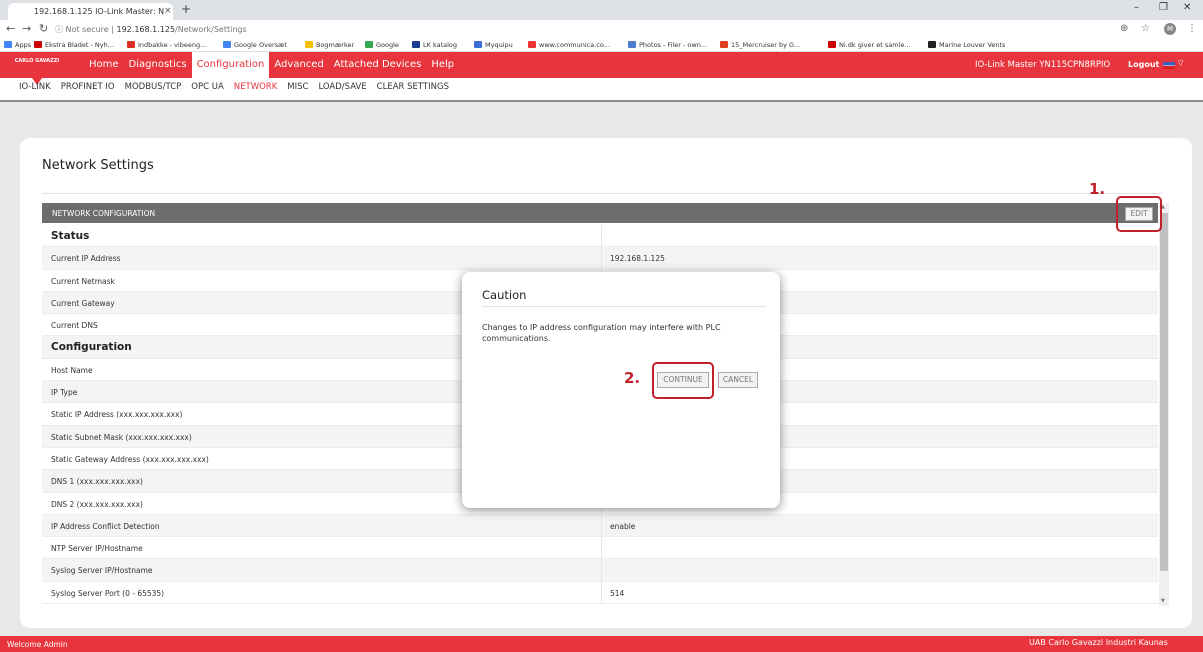  I want to click on subnav-opc-ua: OPC UA, so click(207, 89).